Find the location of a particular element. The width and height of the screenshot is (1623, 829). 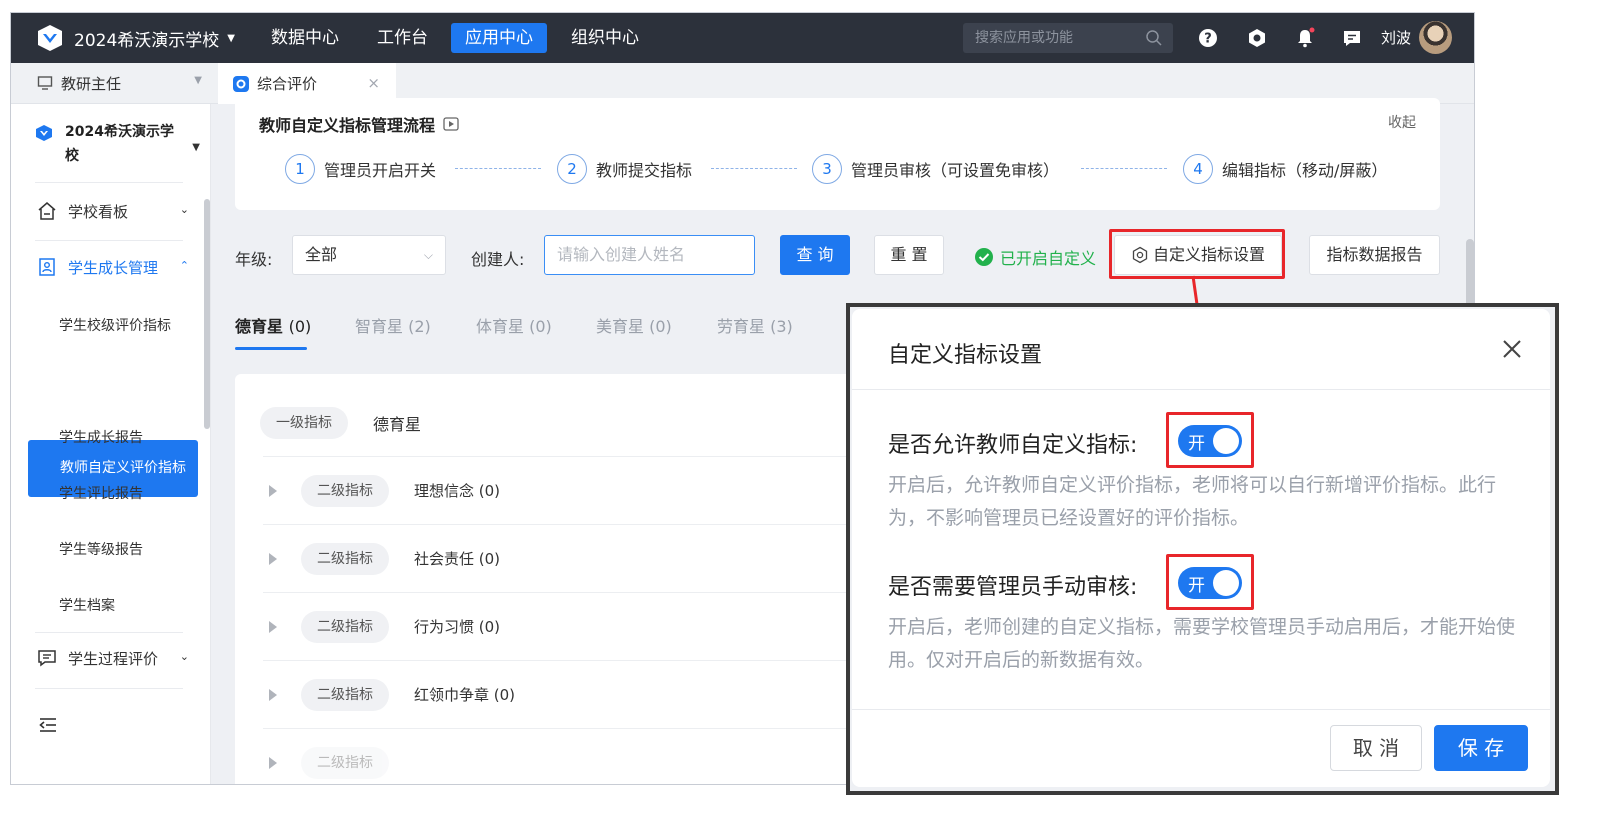

flow-step-3: 3 管理员审核（可设置免审核） is located at coordinates (935, 169).